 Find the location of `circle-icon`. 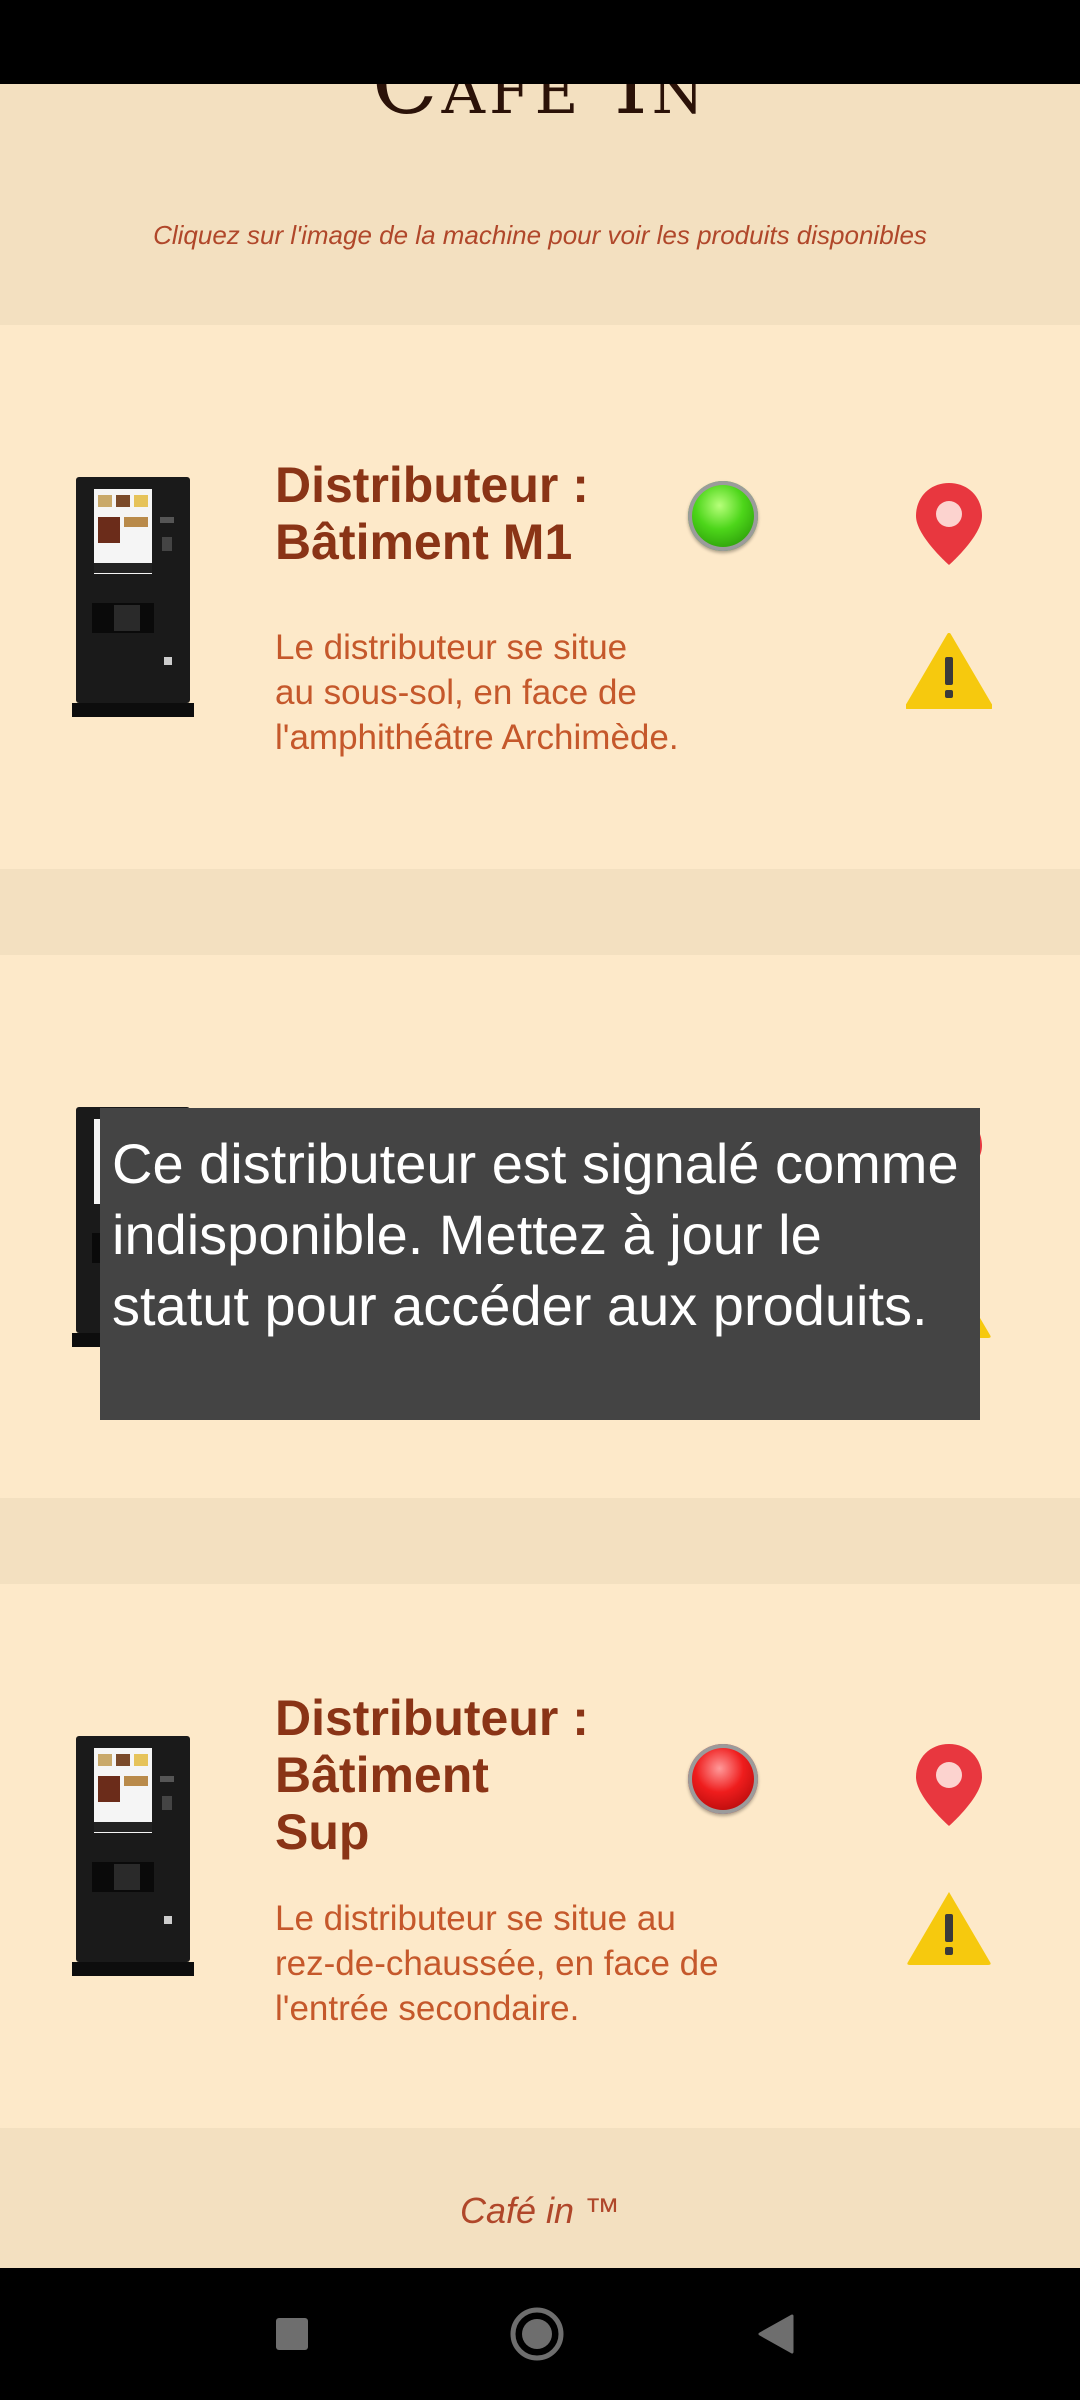

circle-icon is located at coordinates (537, 2334).